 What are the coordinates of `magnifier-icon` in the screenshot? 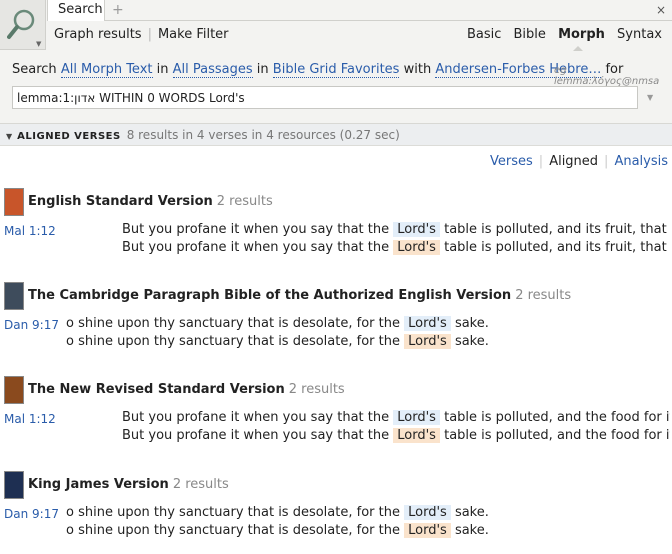 It's located at (21, 24).